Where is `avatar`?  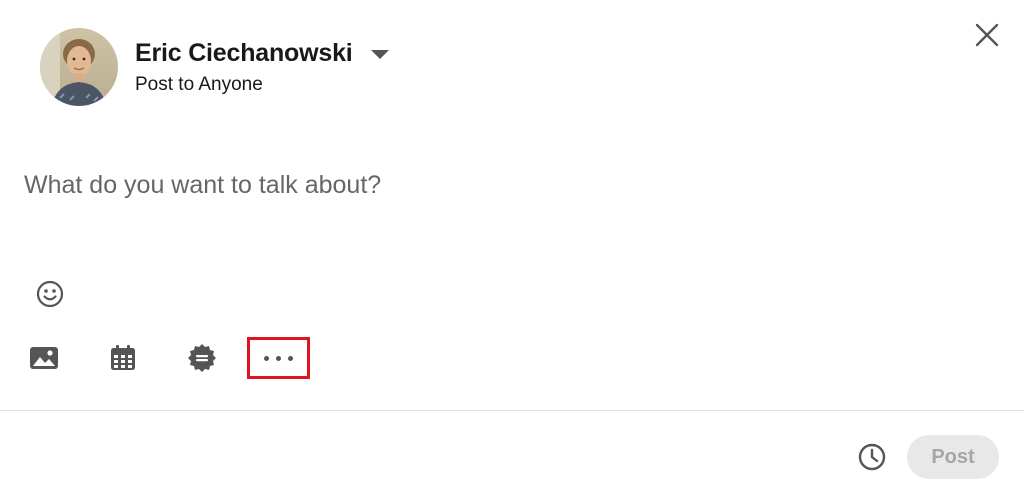
avatar is located at coordinates (79, 67).